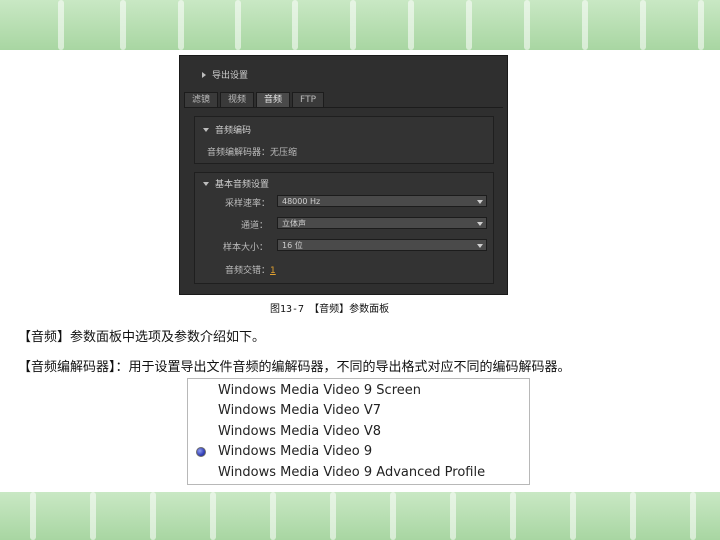 The image size is (720, 540). Describe the element at coordinates (230, 76) in the screenshot. I see `export-settings-title: 导出设置` at that location.